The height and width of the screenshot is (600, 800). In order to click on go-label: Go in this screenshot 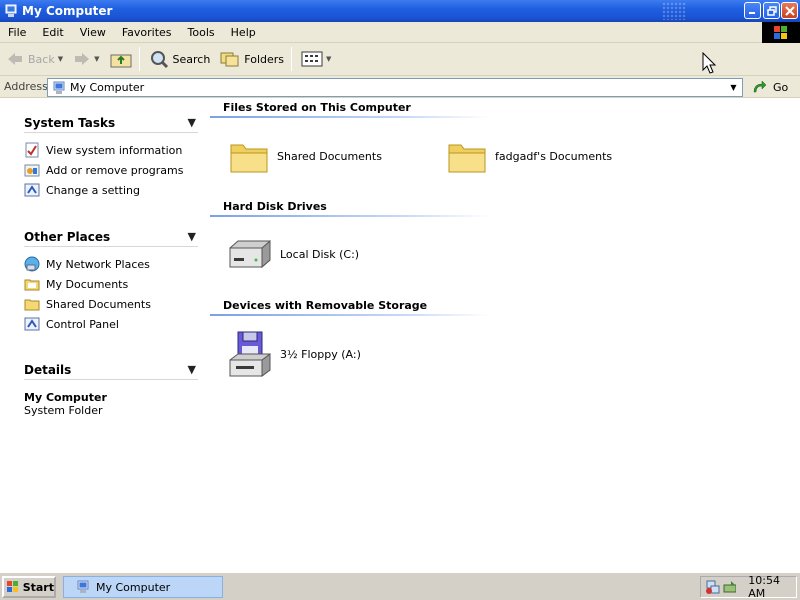, I will do `click(781, 87)`.